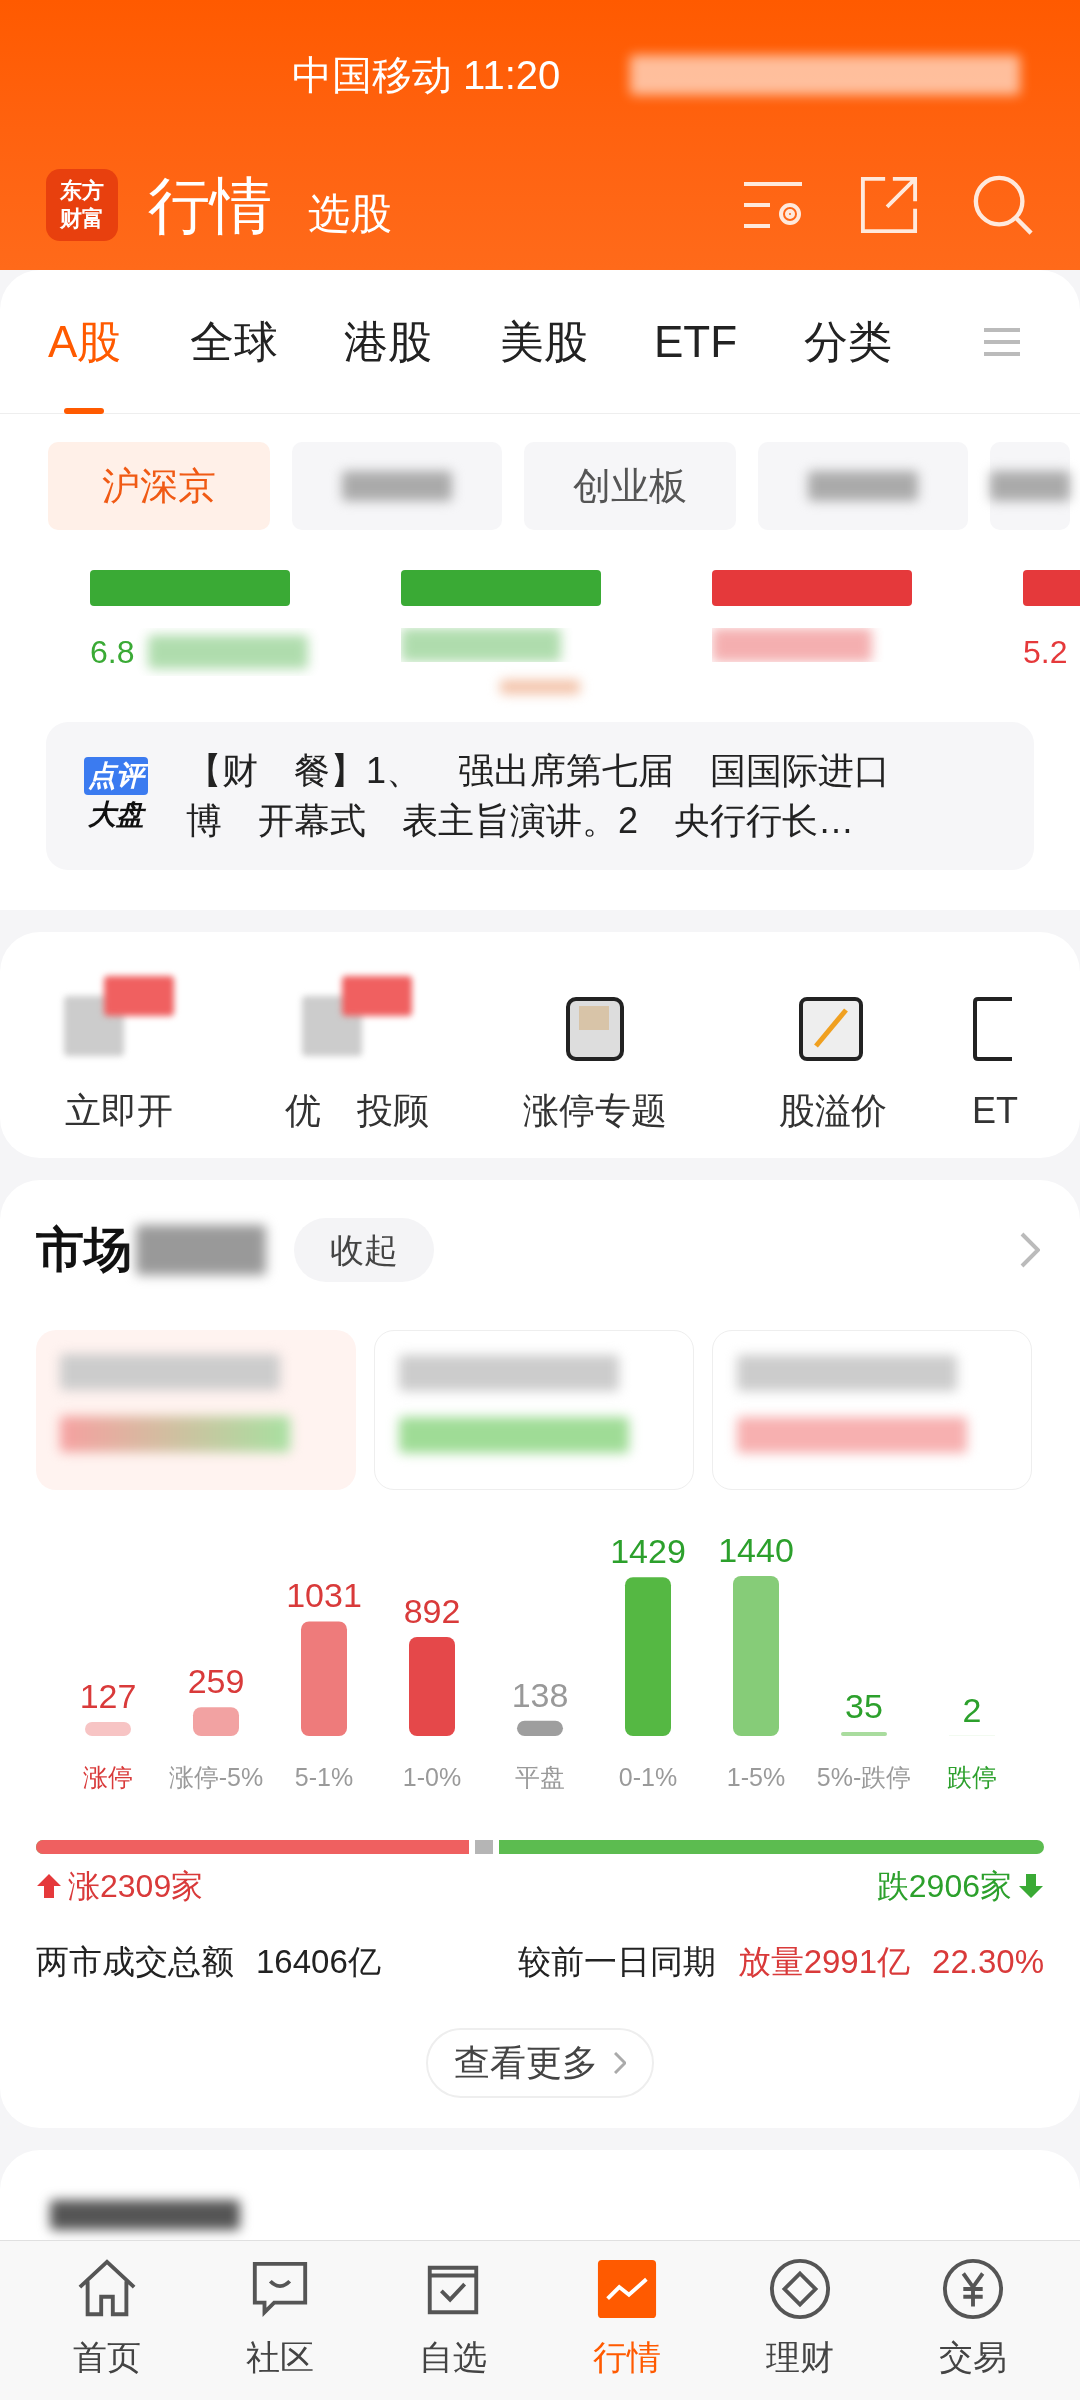  Describe the element at coordinates (1045, 652) in the screenshot. I see `index-change-text: 5.2` at that location.